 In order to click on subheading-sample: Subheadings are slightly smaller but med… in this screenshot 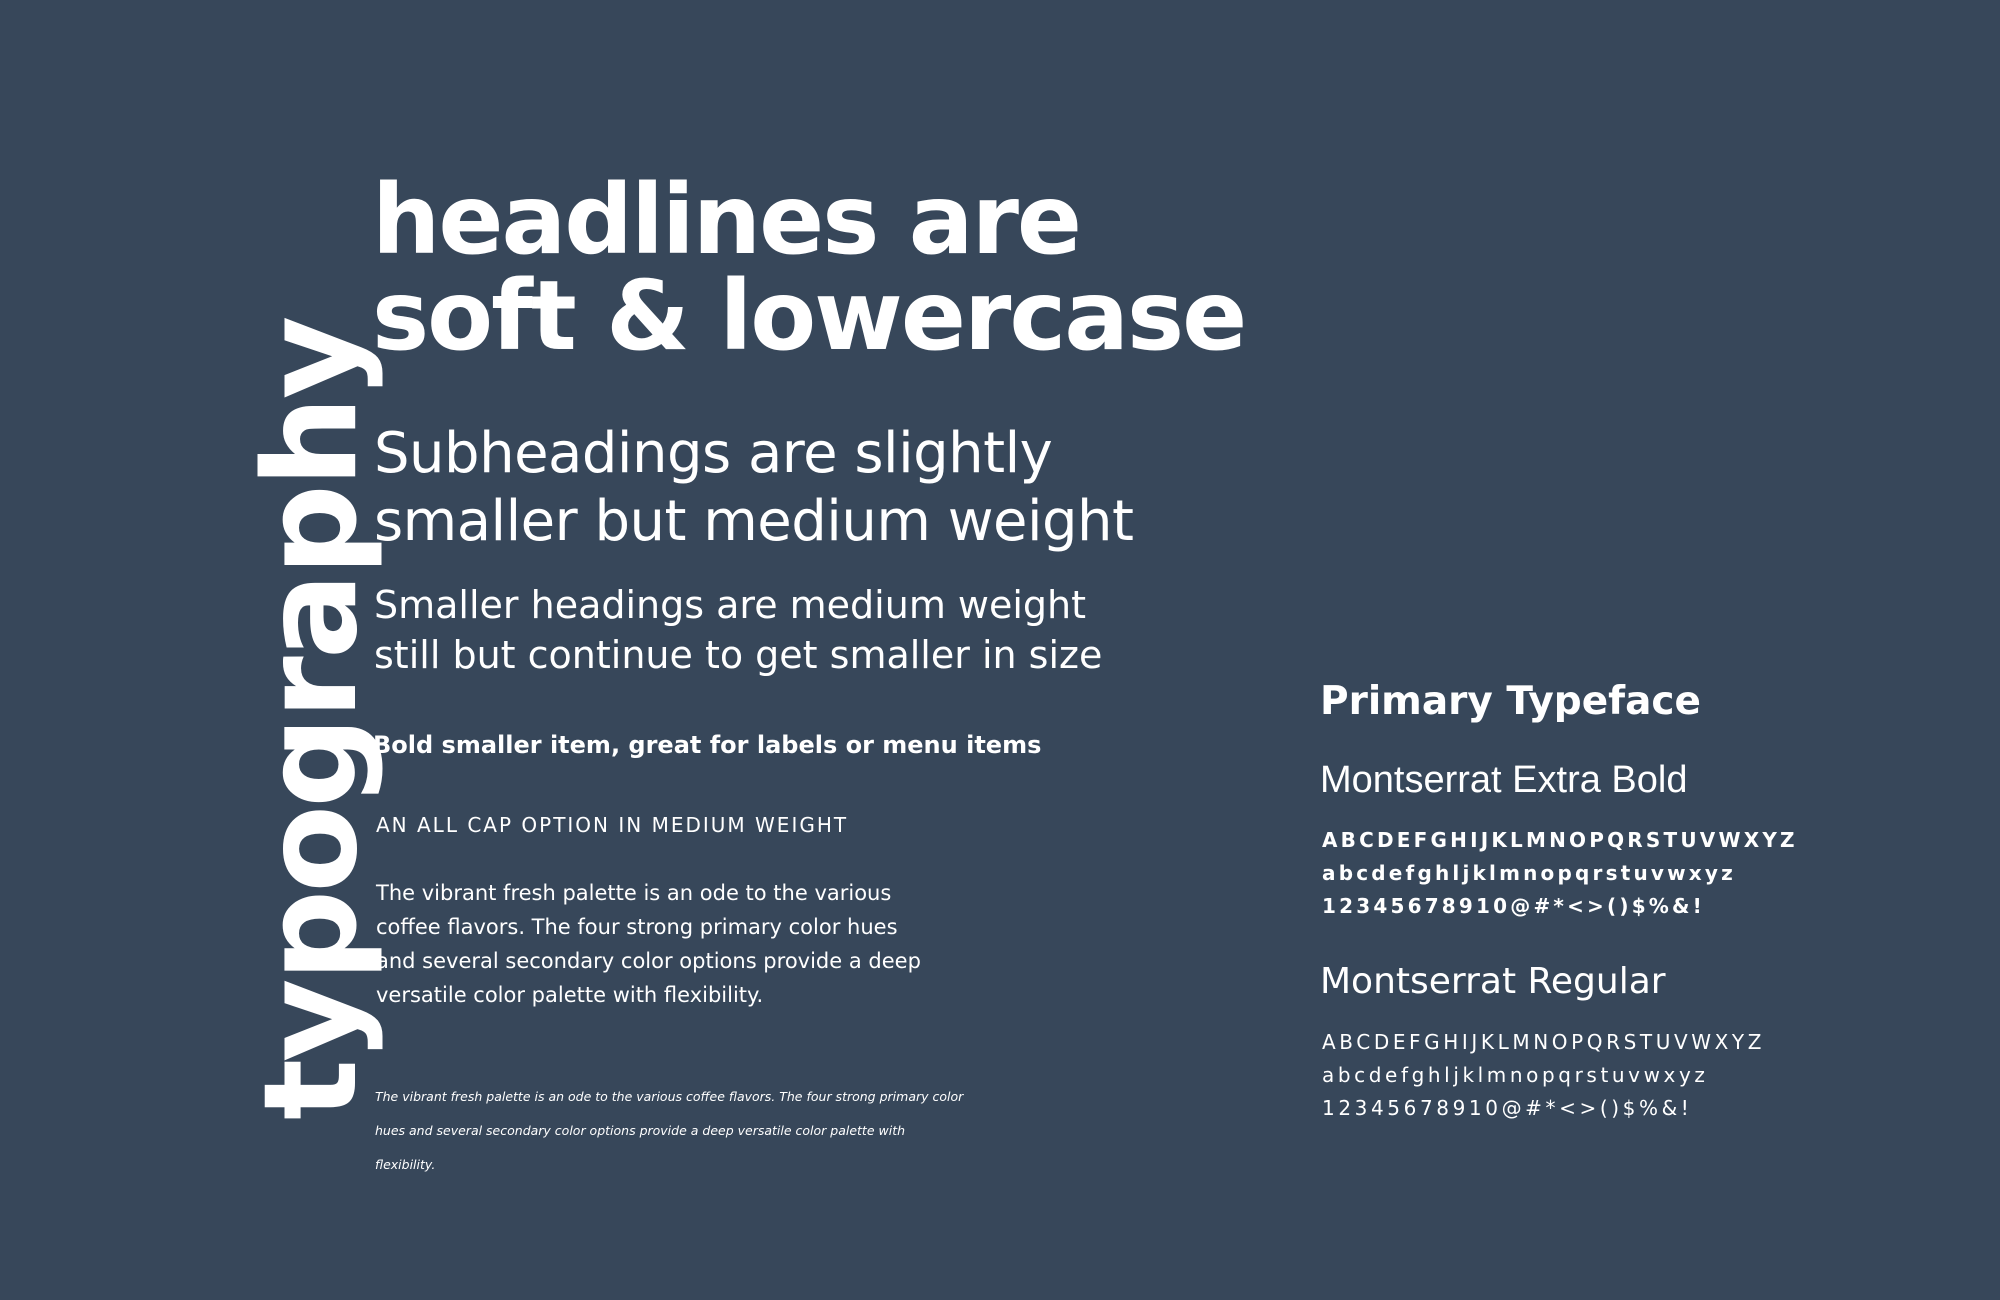, I will do `click(754, 488)`.